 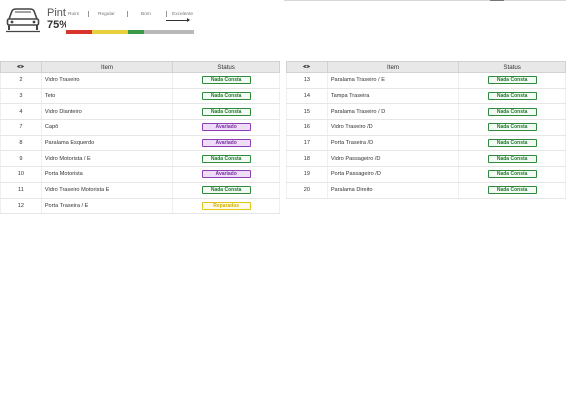 What do you see at coordinates (178, 20) in the screenshot?
I see `scale-pointer-arrow` at bounding box center [178, 20].